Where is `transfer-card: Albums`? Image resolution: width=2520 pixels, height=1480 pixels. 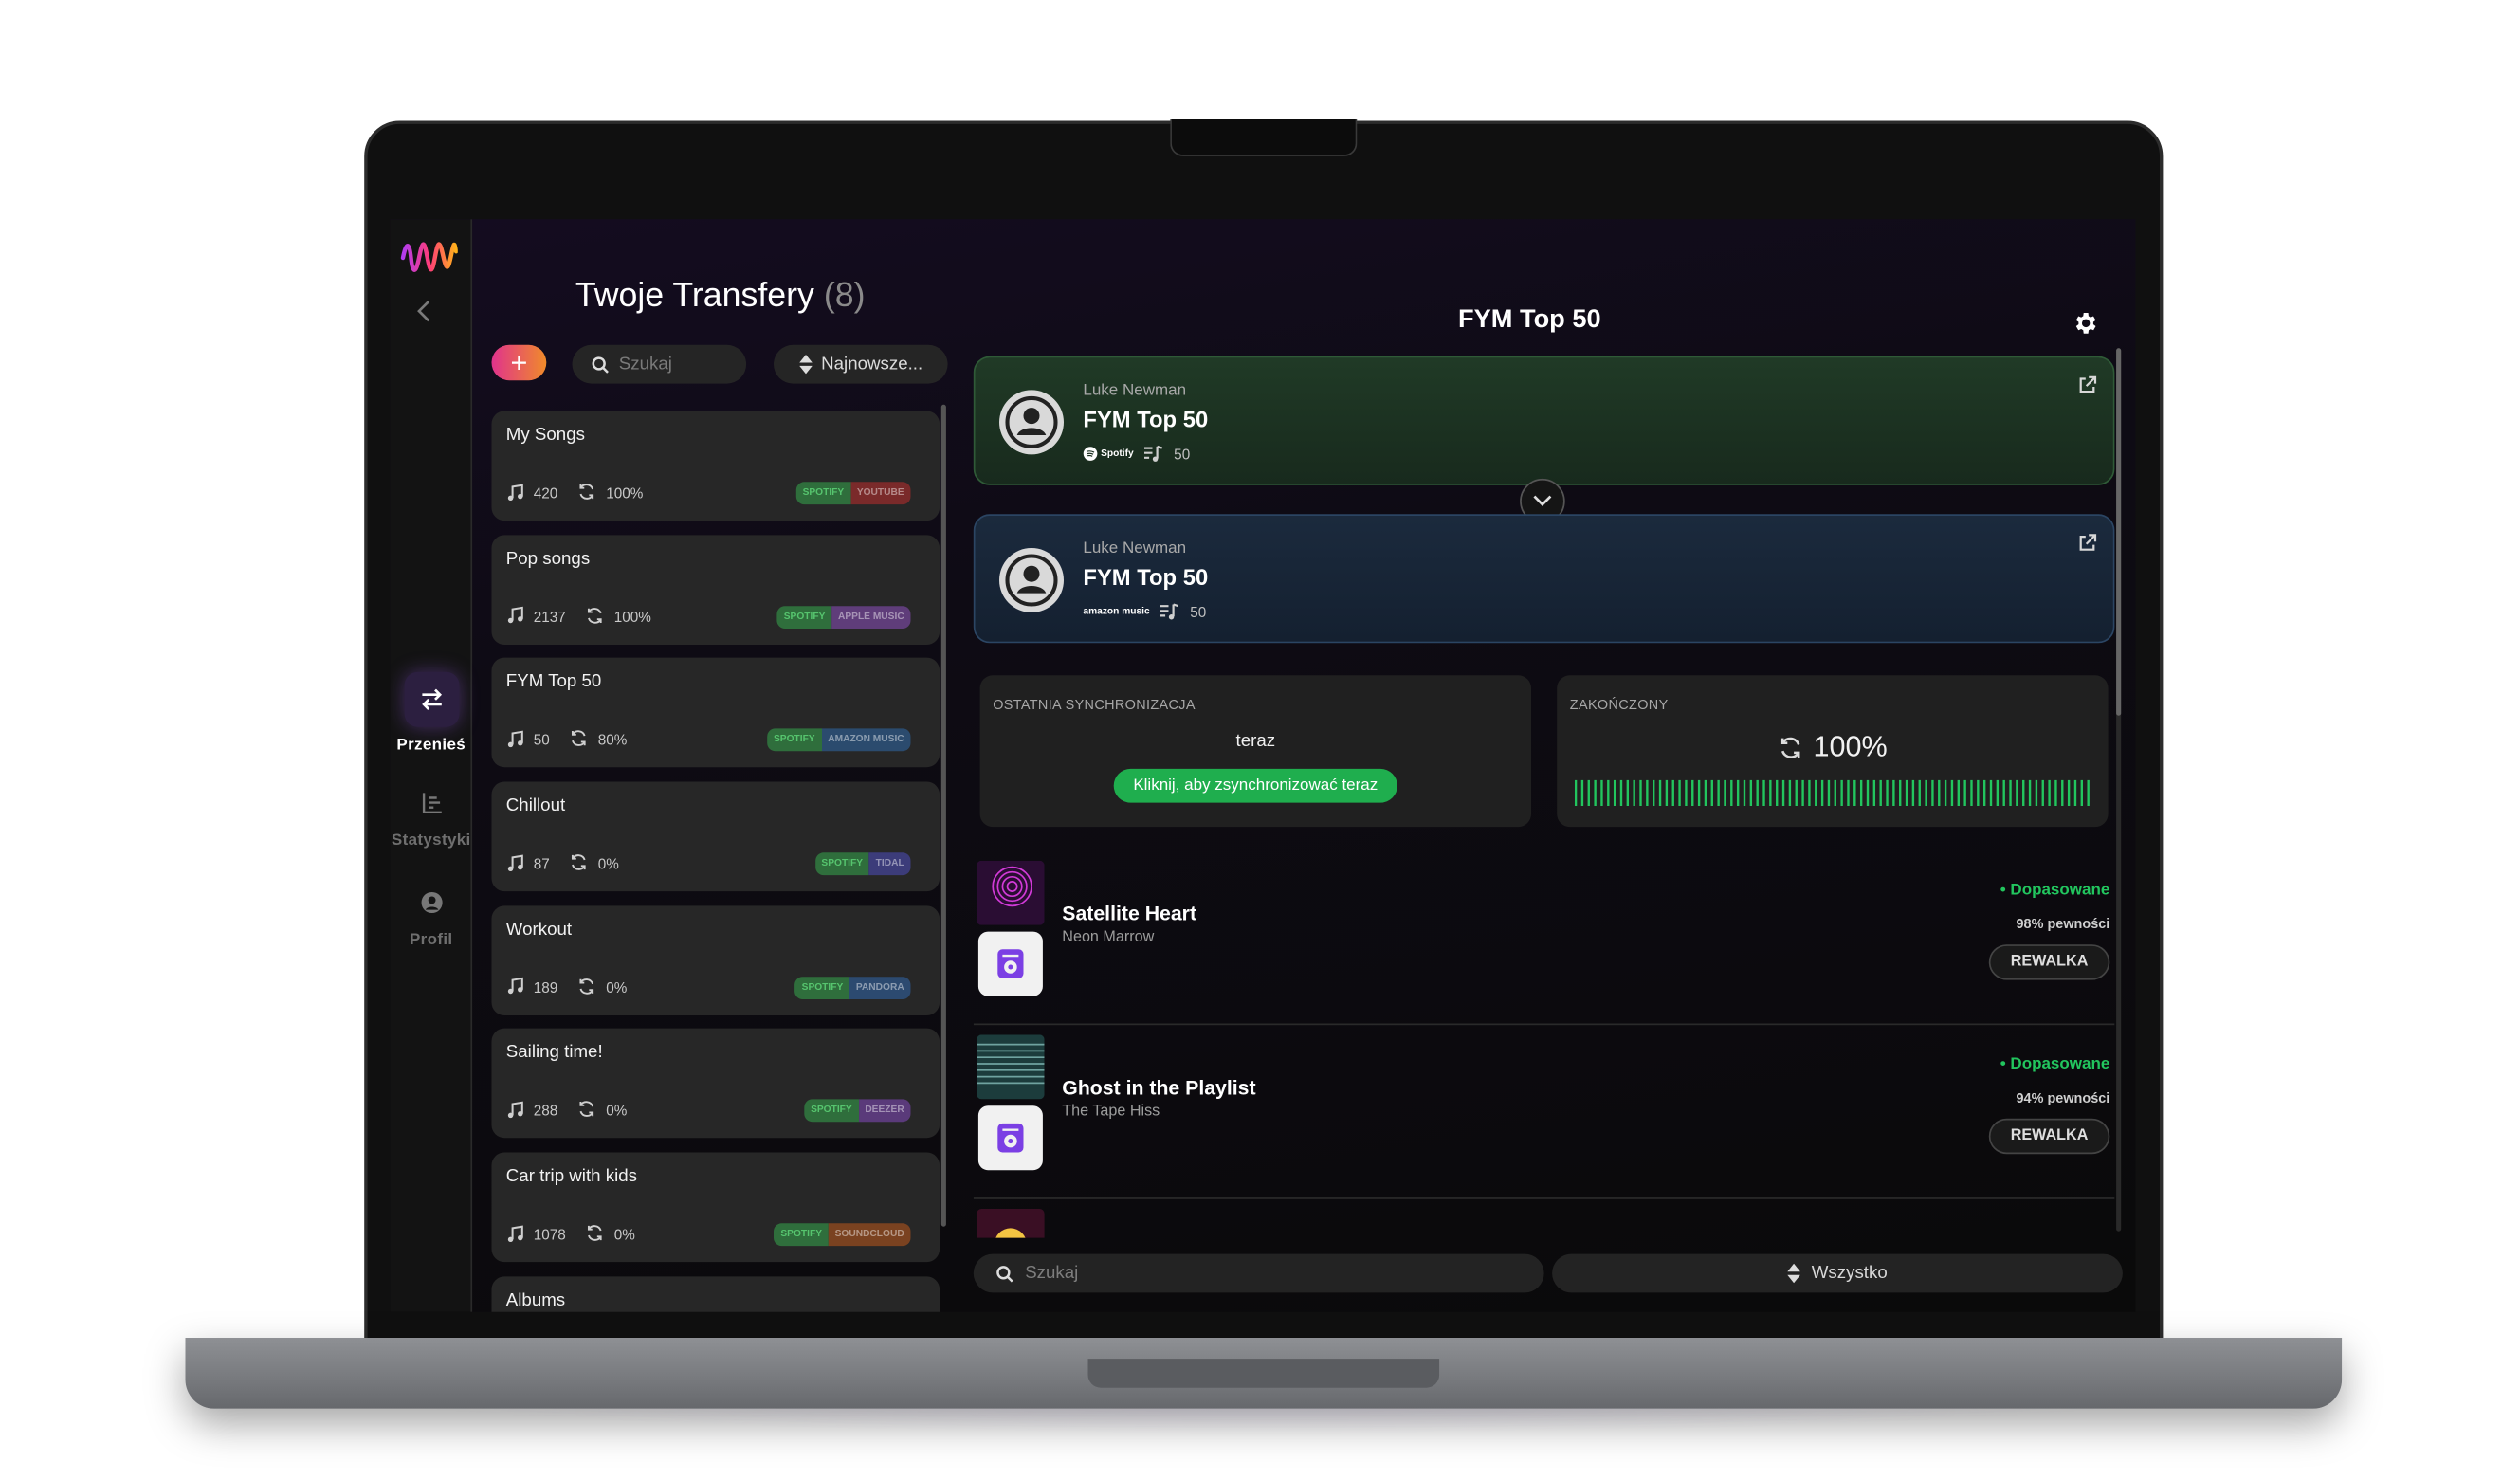
transfer-card: Albums is located at coordinates (715, 1294).